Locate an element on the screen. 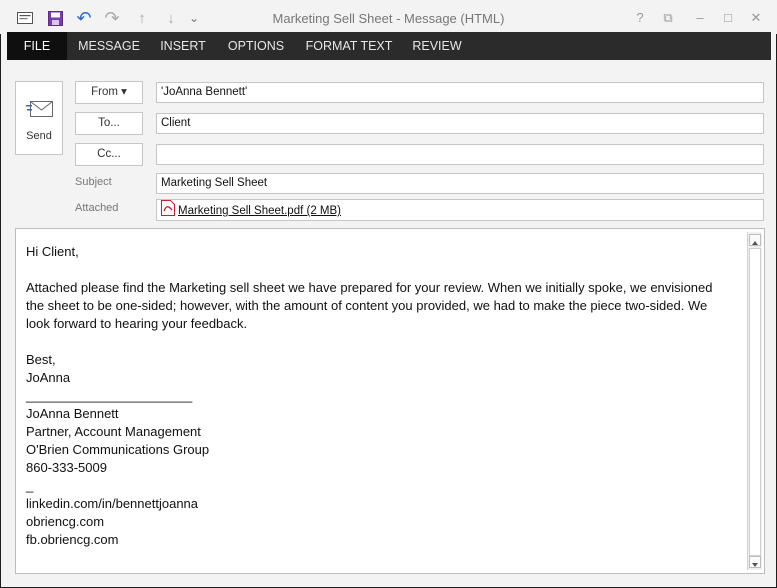  scroll-down-icon is located at coordinates (755, 562).